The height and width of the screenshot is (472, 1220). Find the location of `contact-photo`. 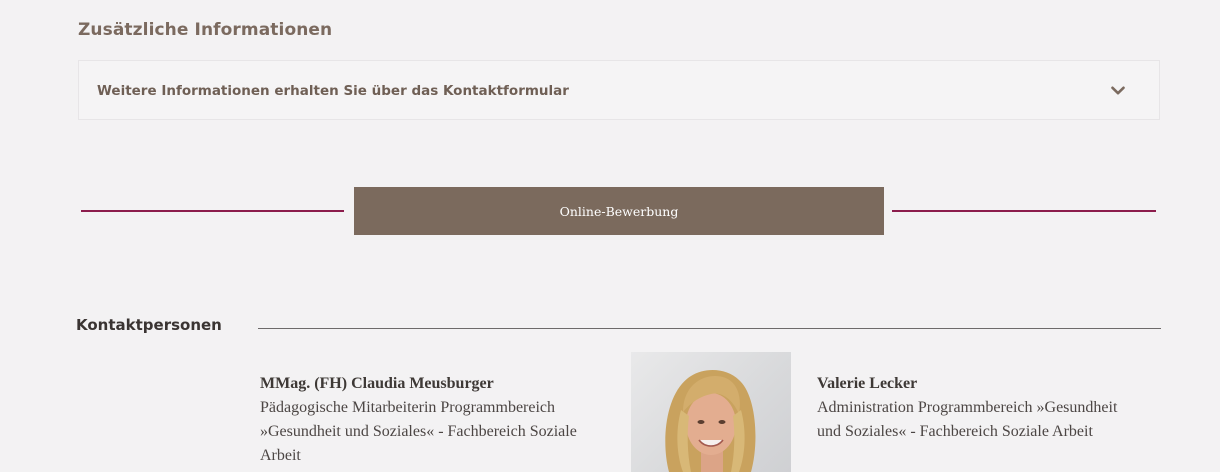

contact-photo is located at coordinates (711, 412).